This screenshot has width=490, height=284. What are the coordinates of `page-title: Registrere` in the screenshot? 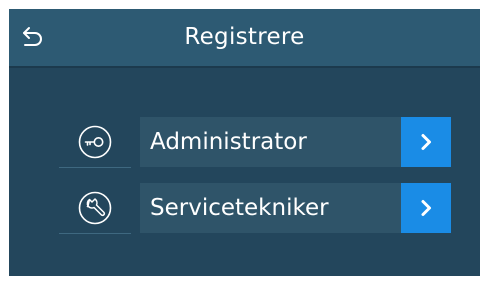 It's located at (244, 37).